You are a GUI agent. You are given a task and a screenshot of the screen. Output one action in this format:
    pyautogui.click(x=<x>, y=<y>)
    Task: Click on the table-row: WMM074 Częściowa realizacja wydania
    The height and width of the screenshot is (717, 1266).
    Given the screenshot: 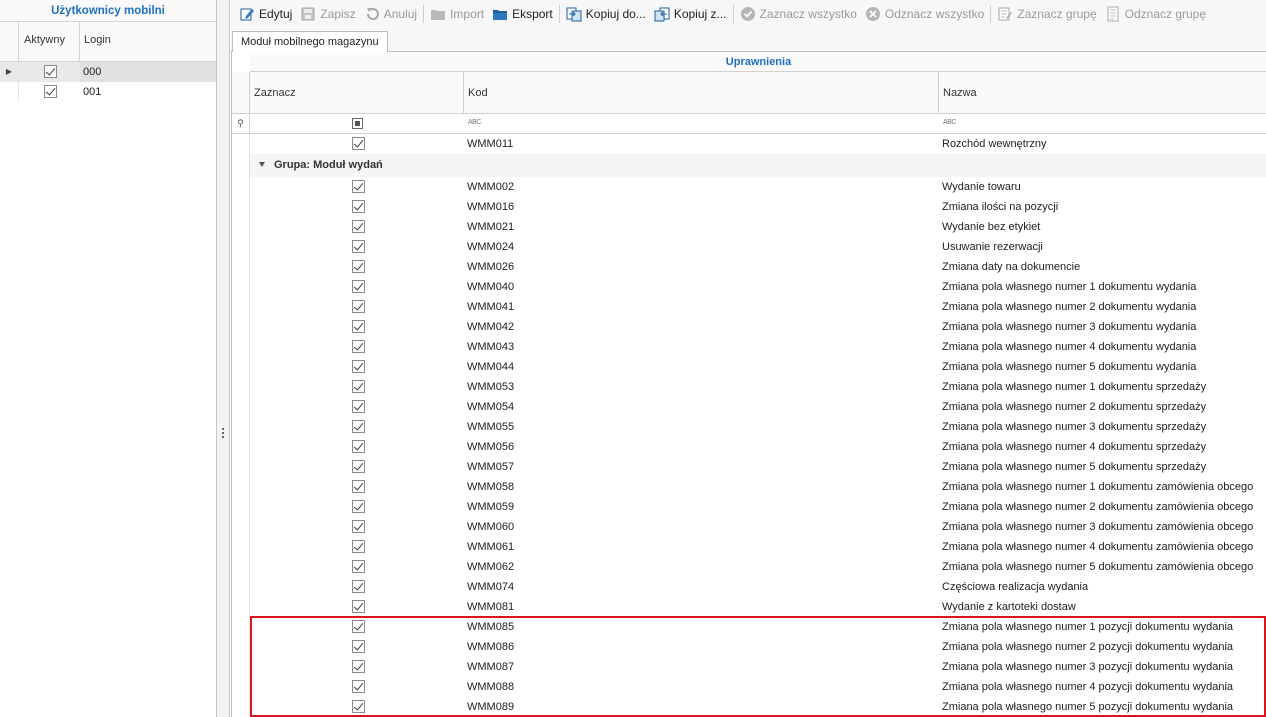 What is the action you would take?
    pyautogui.click(x=749, y=587)
    